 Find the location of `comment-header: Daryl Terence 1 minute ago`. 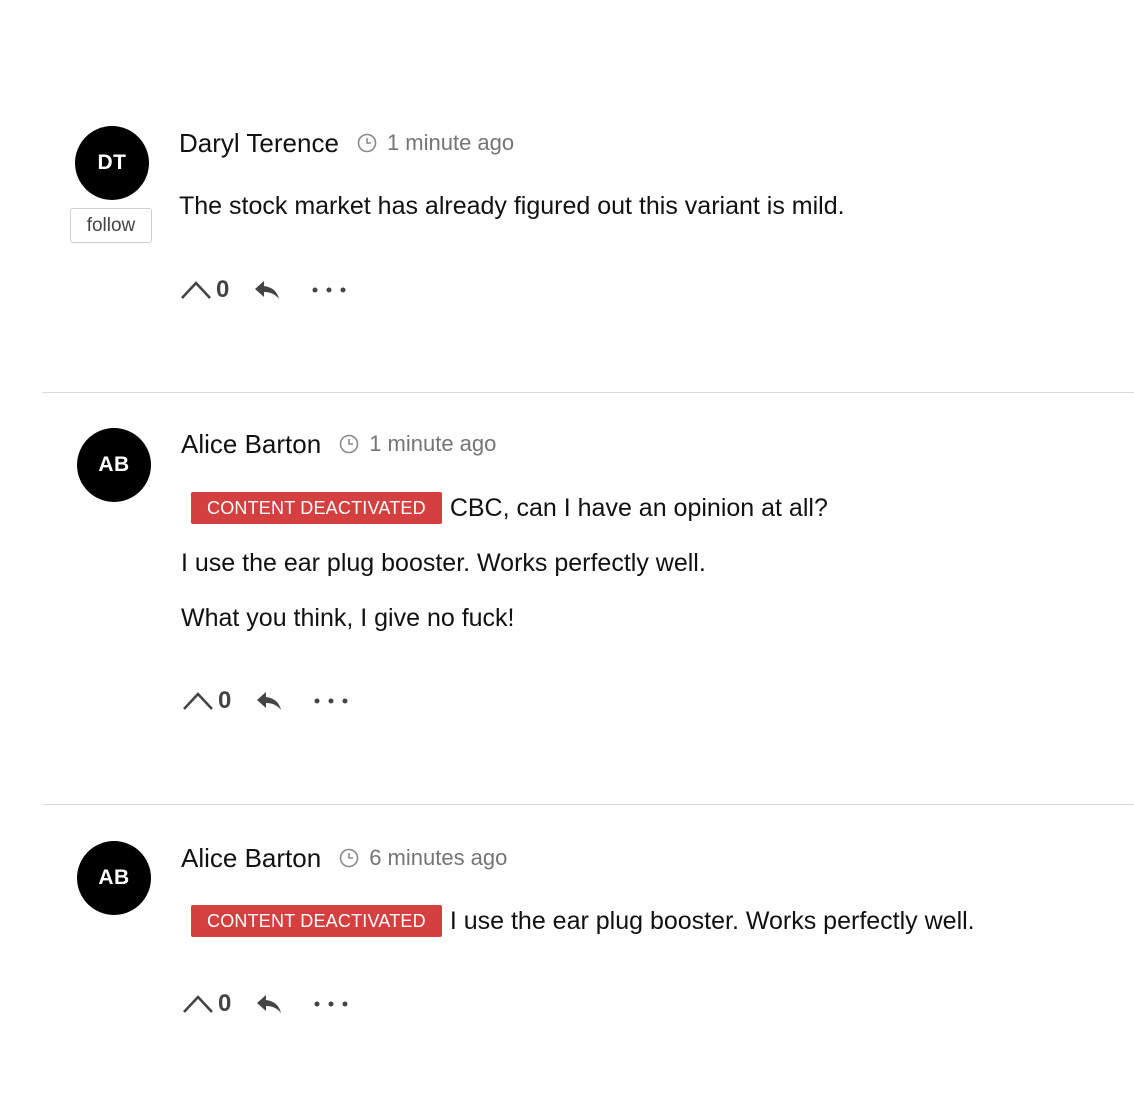

comment-header: Daryl Terence 1 minute ago is located at coordinates (346, 143).